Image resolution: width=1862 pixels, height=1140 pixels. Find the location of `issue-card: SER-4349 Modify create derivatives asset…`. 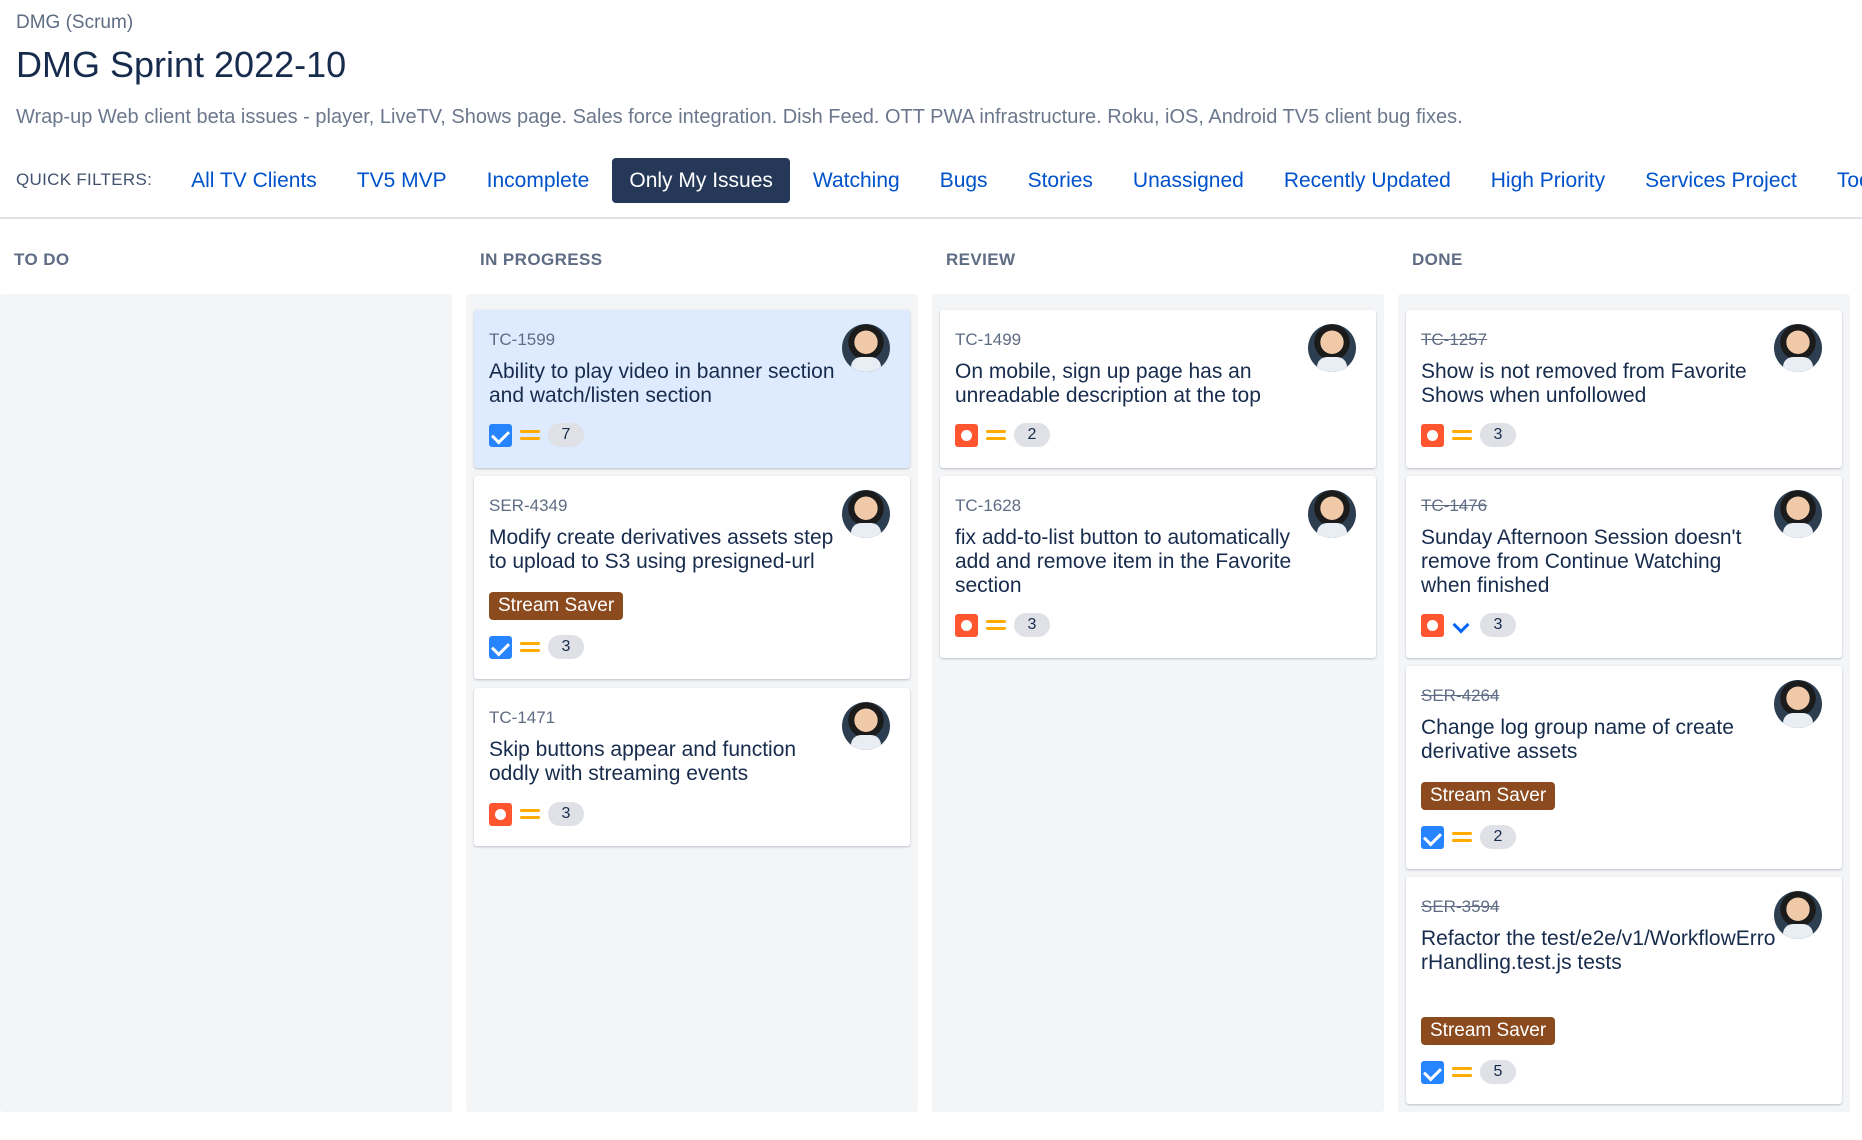

issue-card: SER-4349 Modify create derivatives asset… is located at coordinates (692, 577).